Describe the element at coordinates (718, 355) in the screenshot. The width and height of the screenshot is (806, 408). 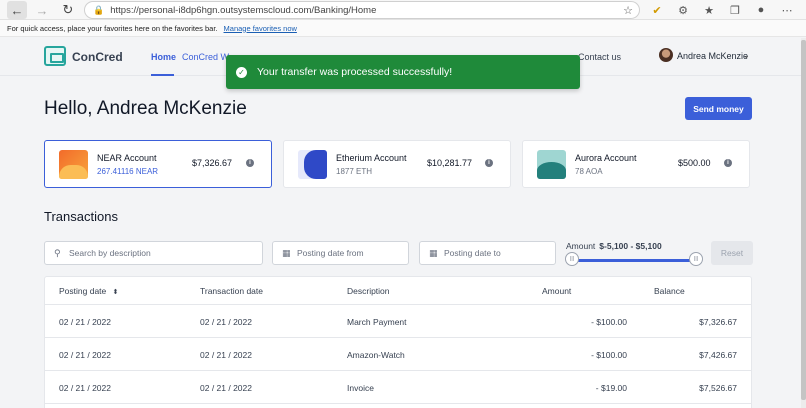
I see `cell-balance: $7,426.67` at that location.